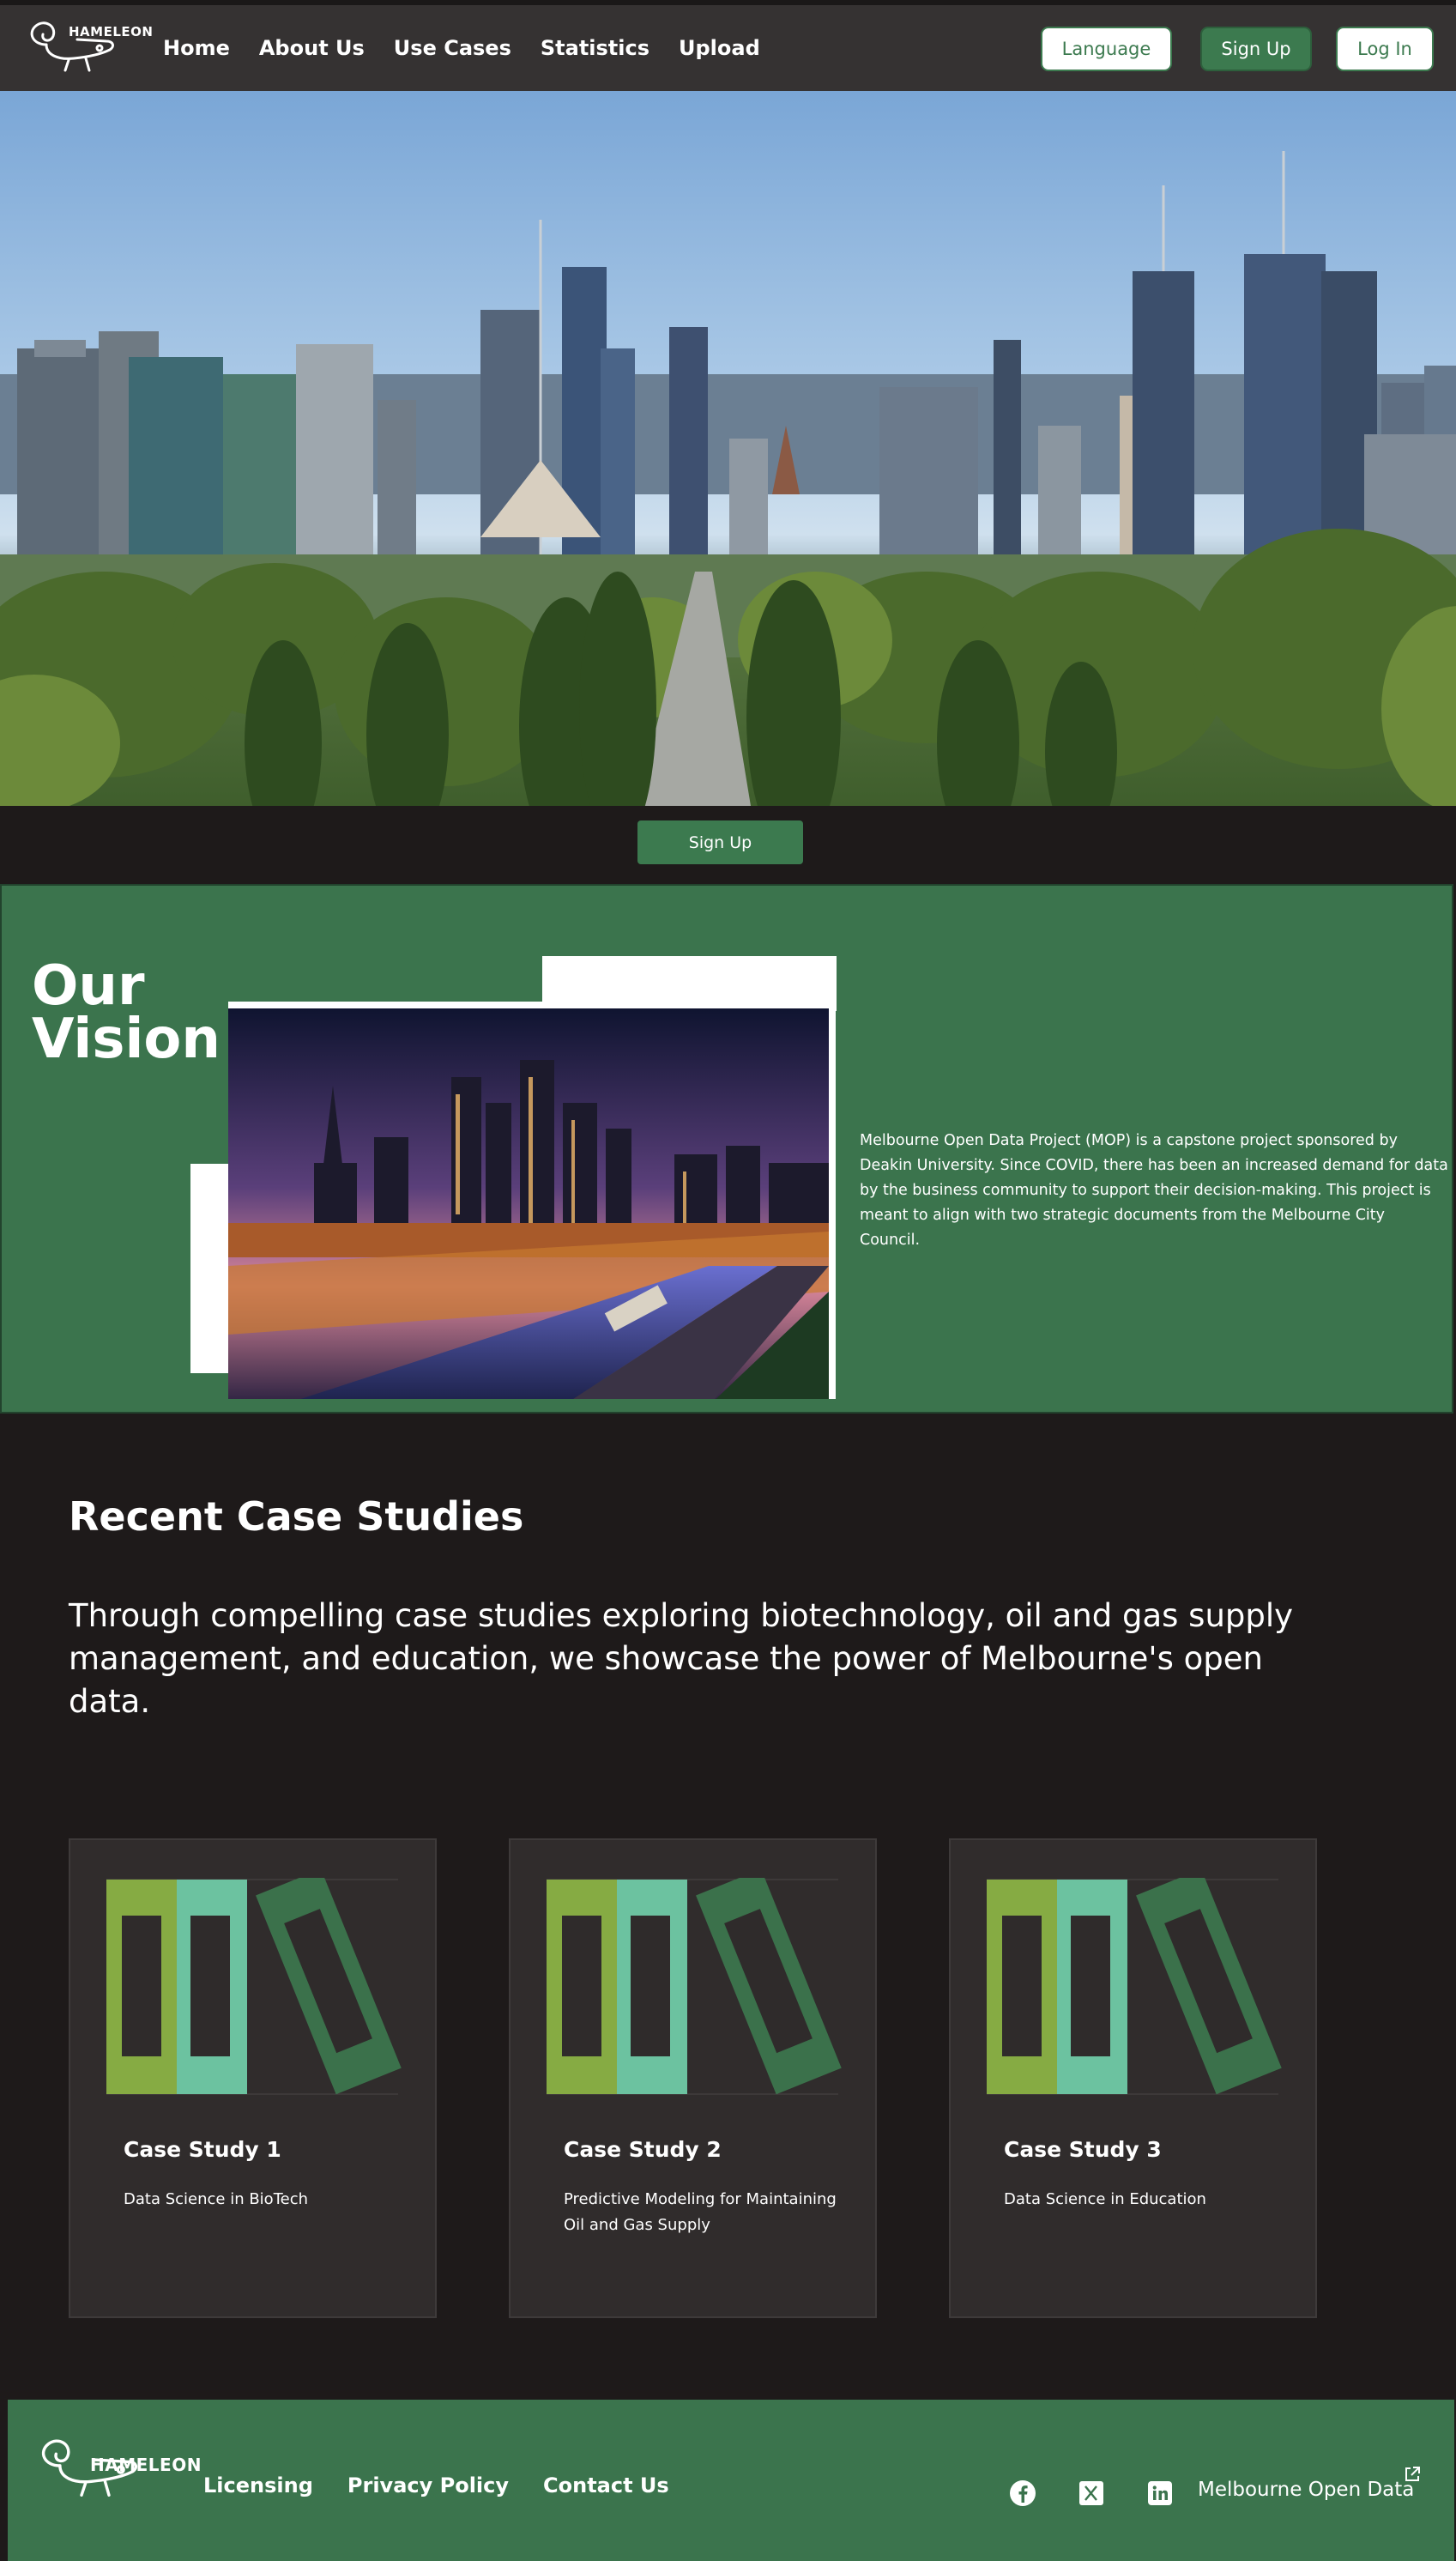 The width and height of the screenshot is (1456, 2561). Describe the element at coordinates (1022, 2493) in the screenshot. I see `facebook-icon` at that location.